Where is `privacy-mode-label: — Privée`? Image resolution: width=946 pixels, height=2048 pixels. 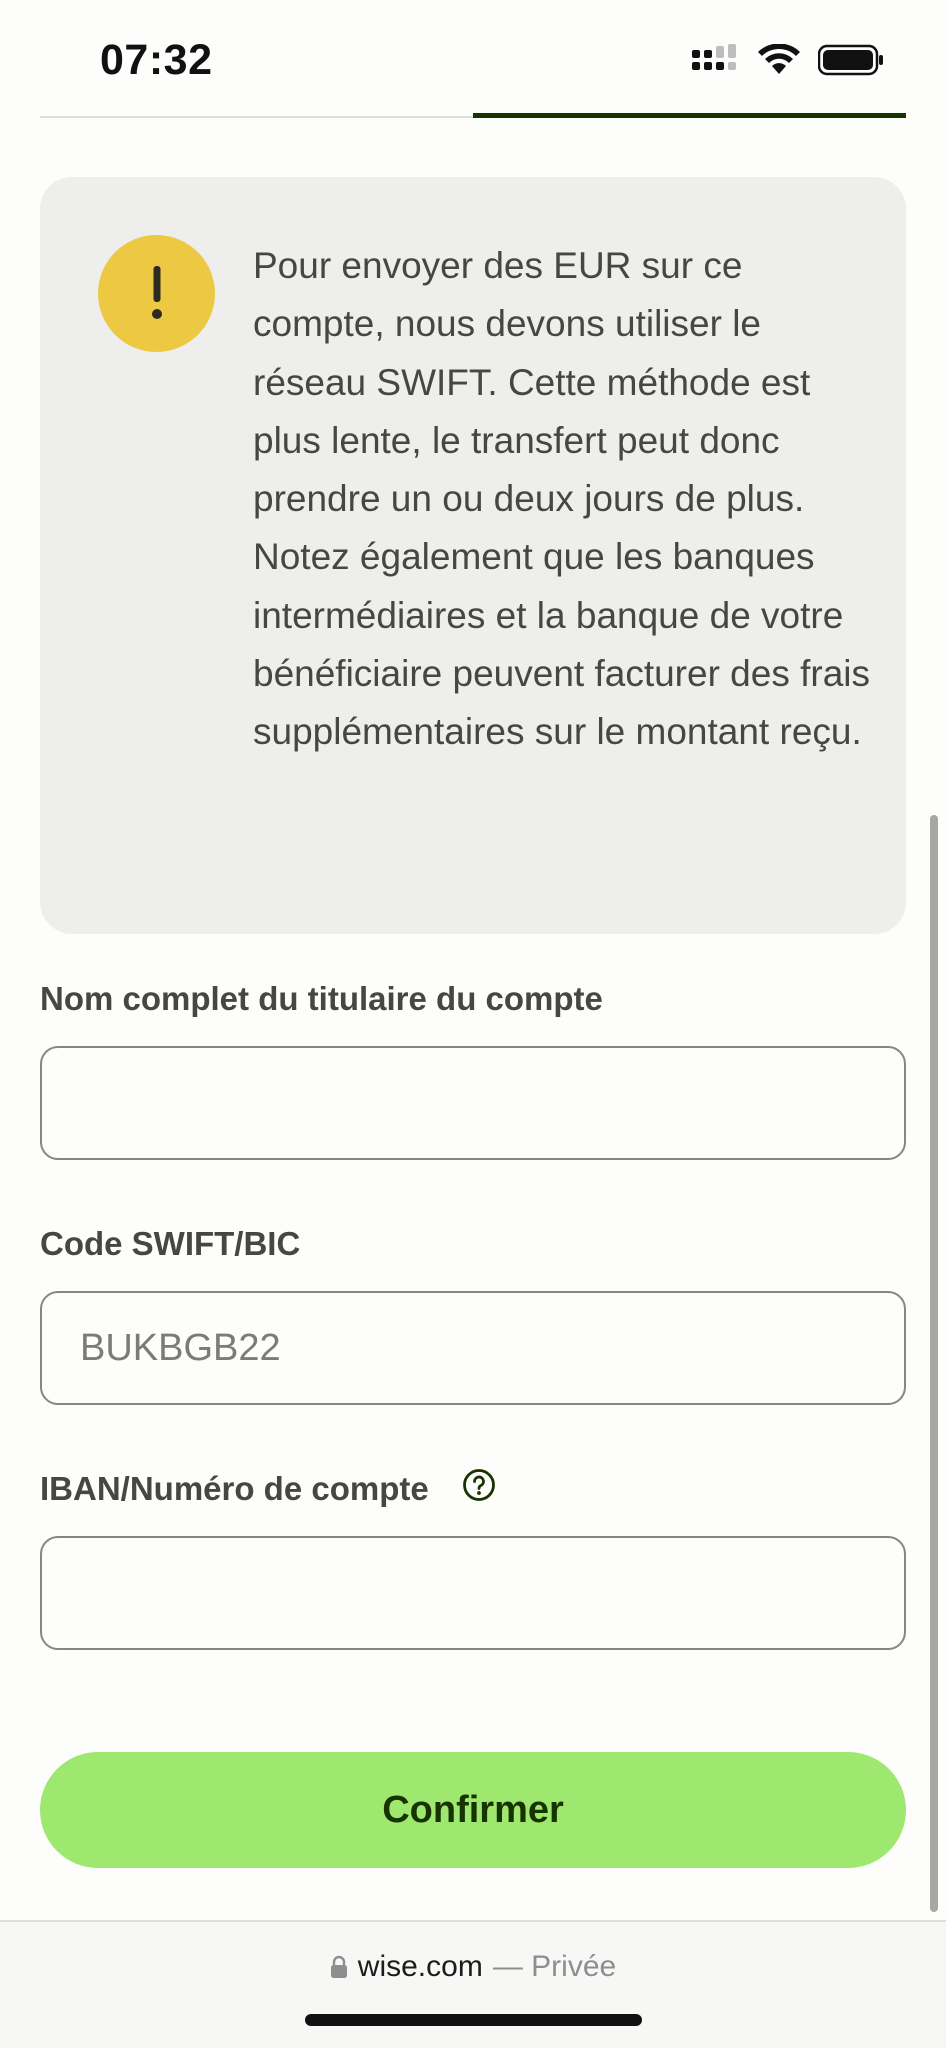
privacy-mode-label: — Privée is located at coordinates (554, 1966).